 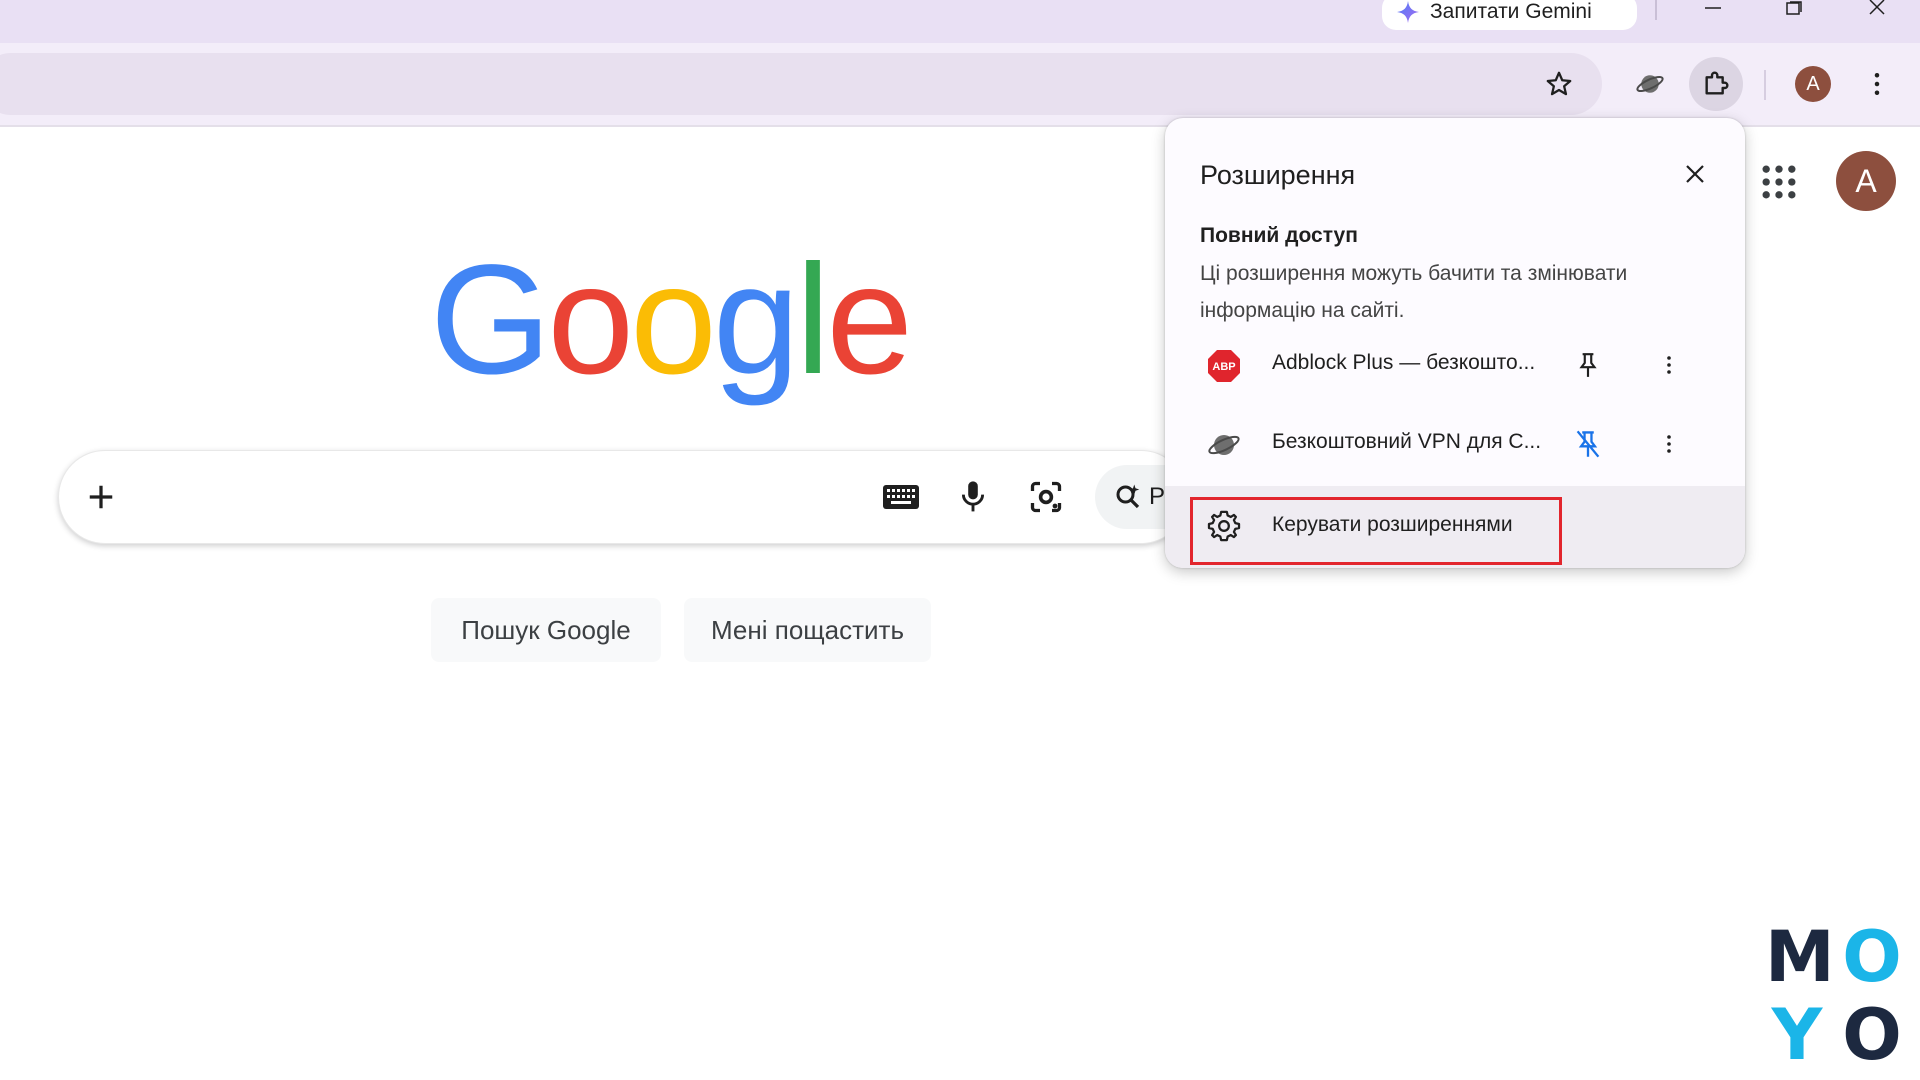 I want to click on restore-icon, so click(x=1794, y=8).